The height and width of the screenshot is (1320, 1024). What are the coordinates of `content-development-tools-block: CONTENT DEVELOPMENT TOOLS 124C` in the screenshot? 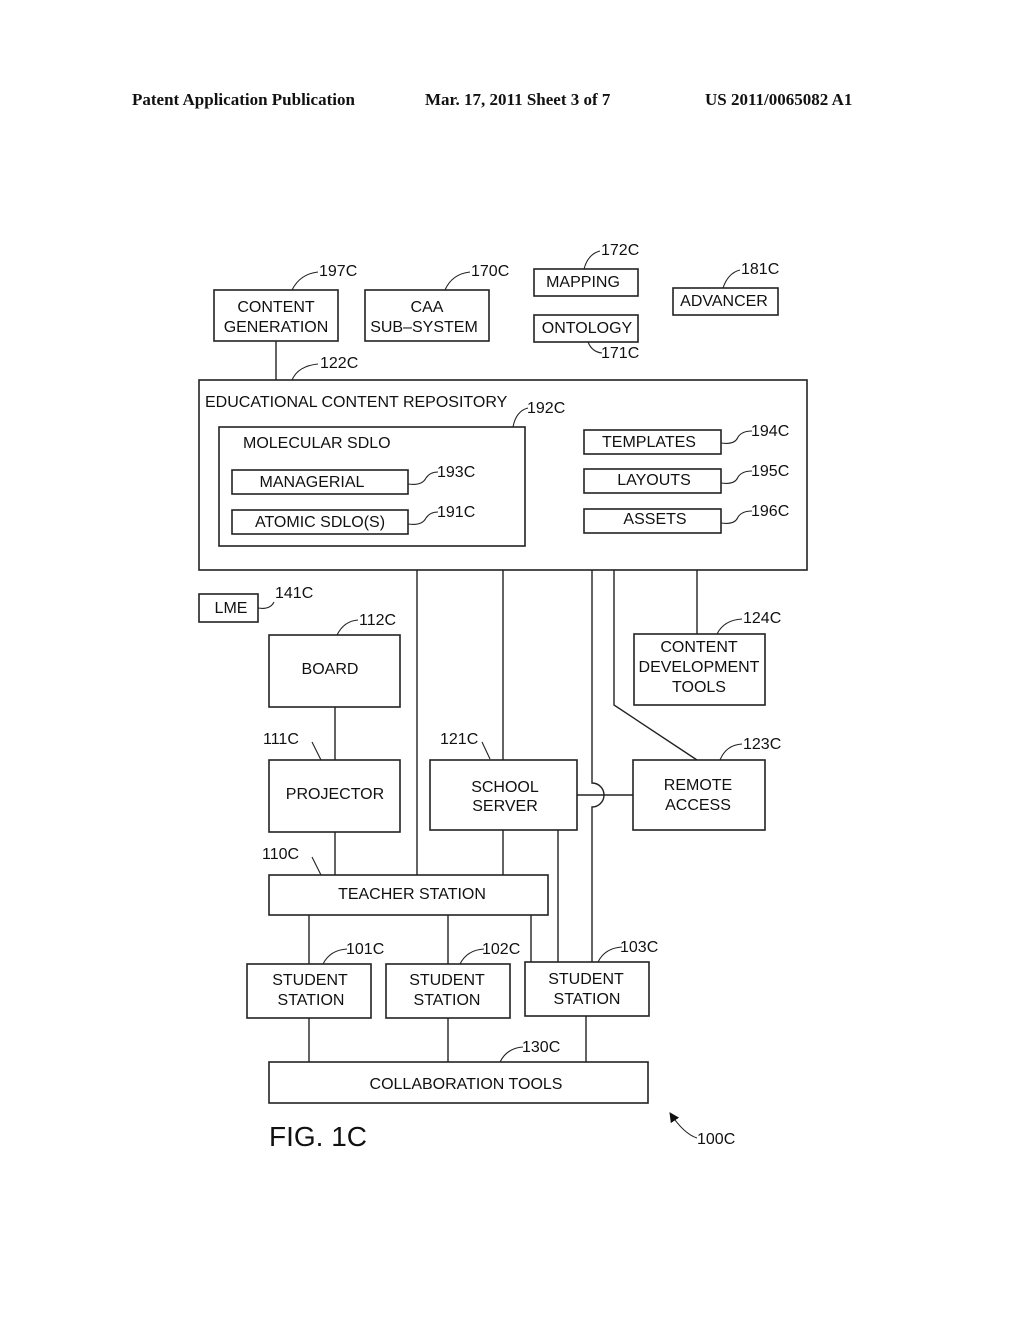 It's located at (707, 658).